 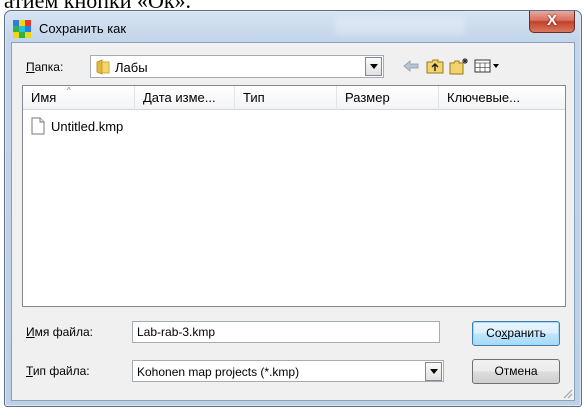 I want to click on view-menu-button, so click(x=487, y=66).